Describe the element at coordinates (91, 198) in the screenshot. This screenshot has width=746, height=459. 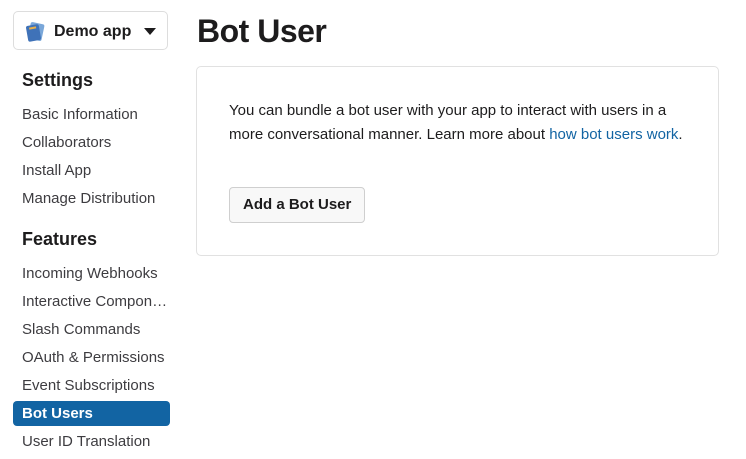
I see `sidebar-item-manage-distribution: Manage Distribution` at that location.